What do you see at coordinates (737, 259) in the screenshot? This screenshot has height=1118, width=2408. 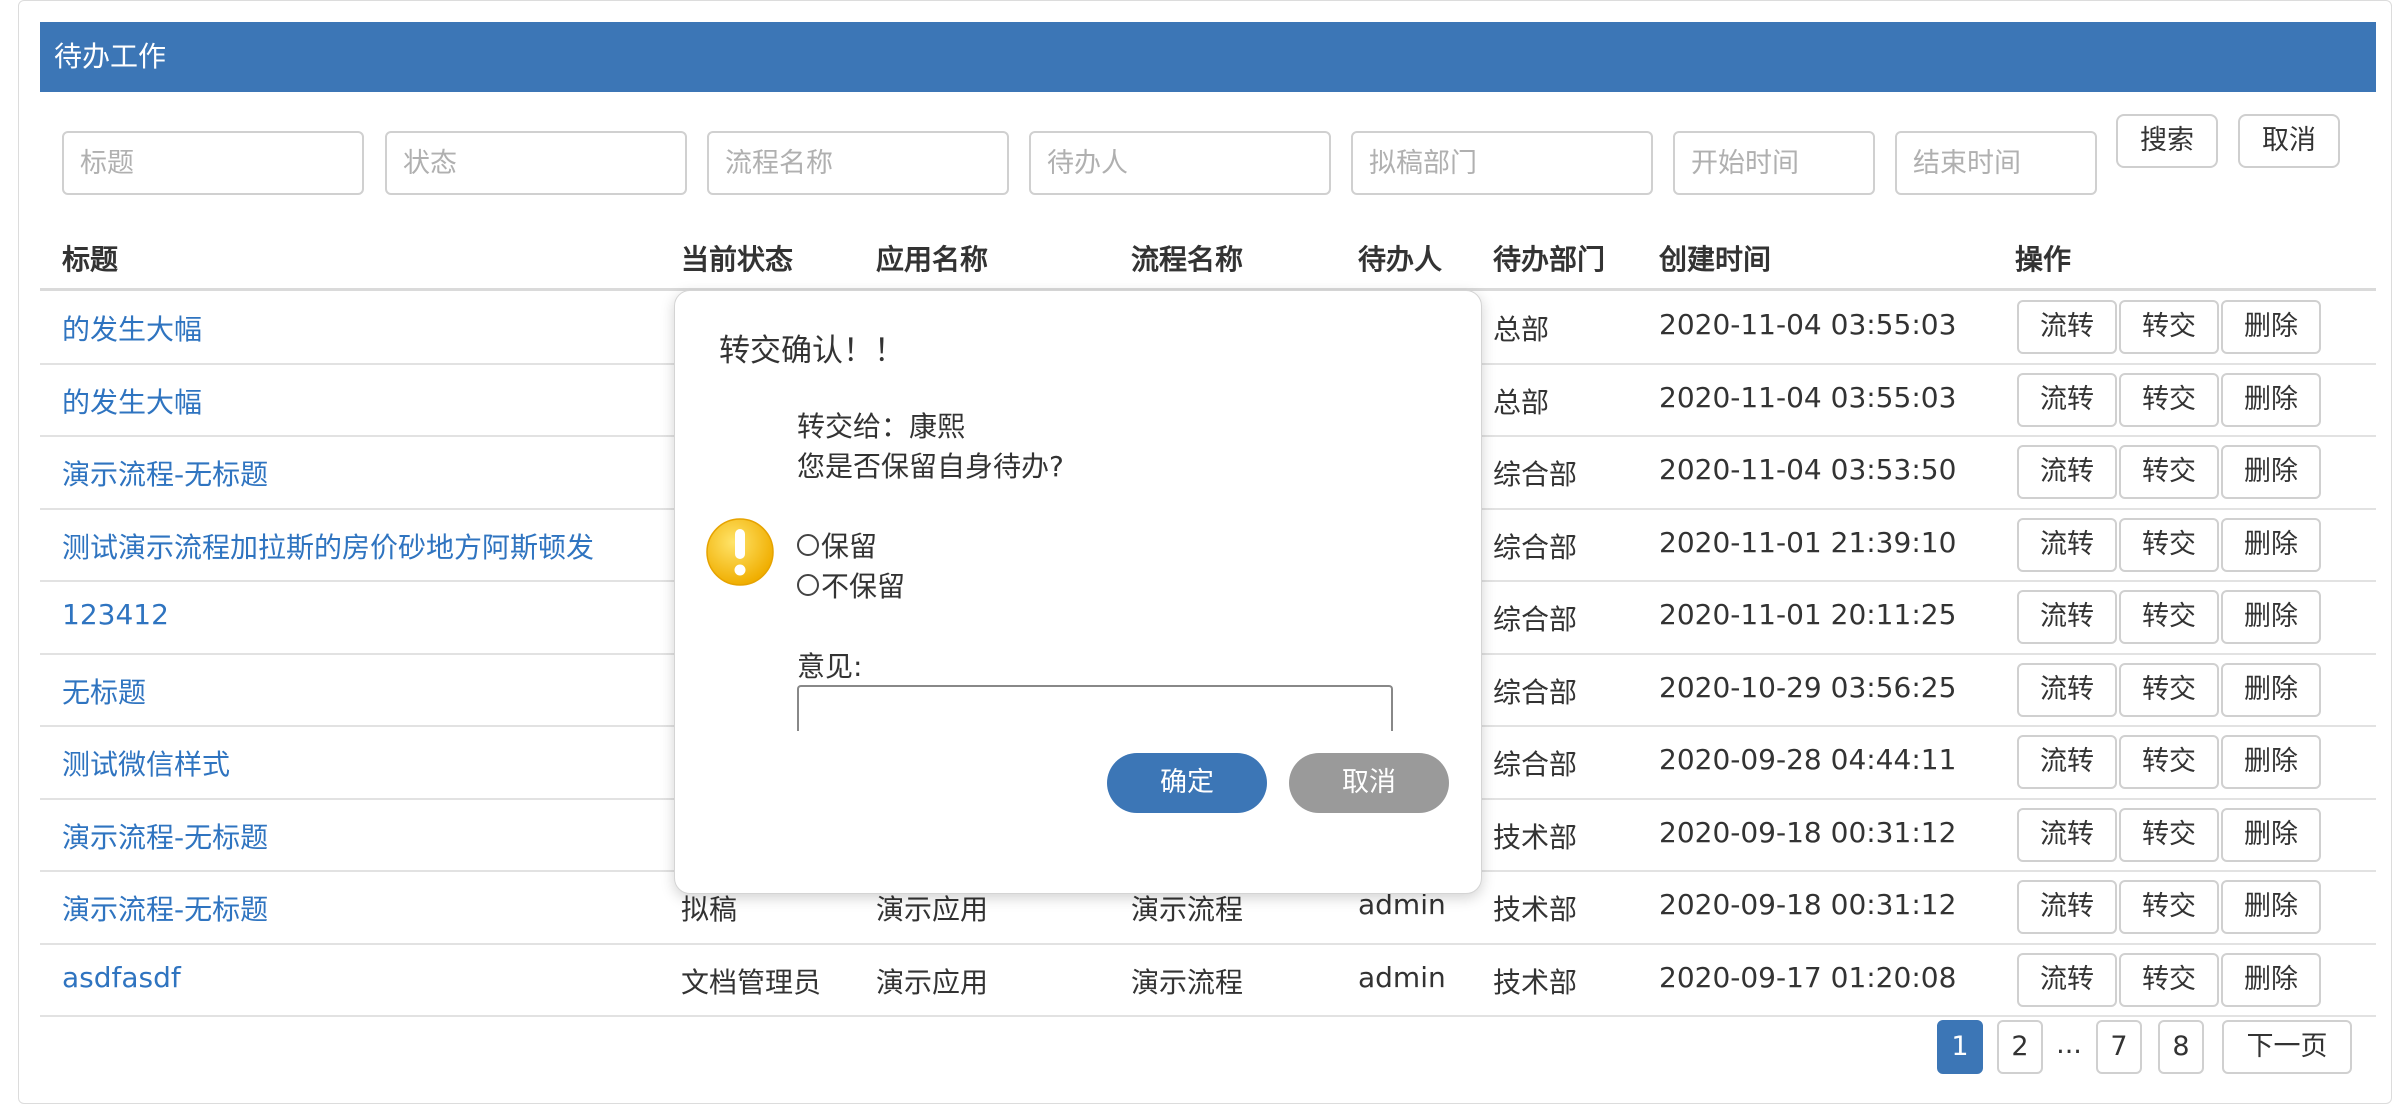 I see `column-header-status: 当前状态` at bounding box center [737, 259].